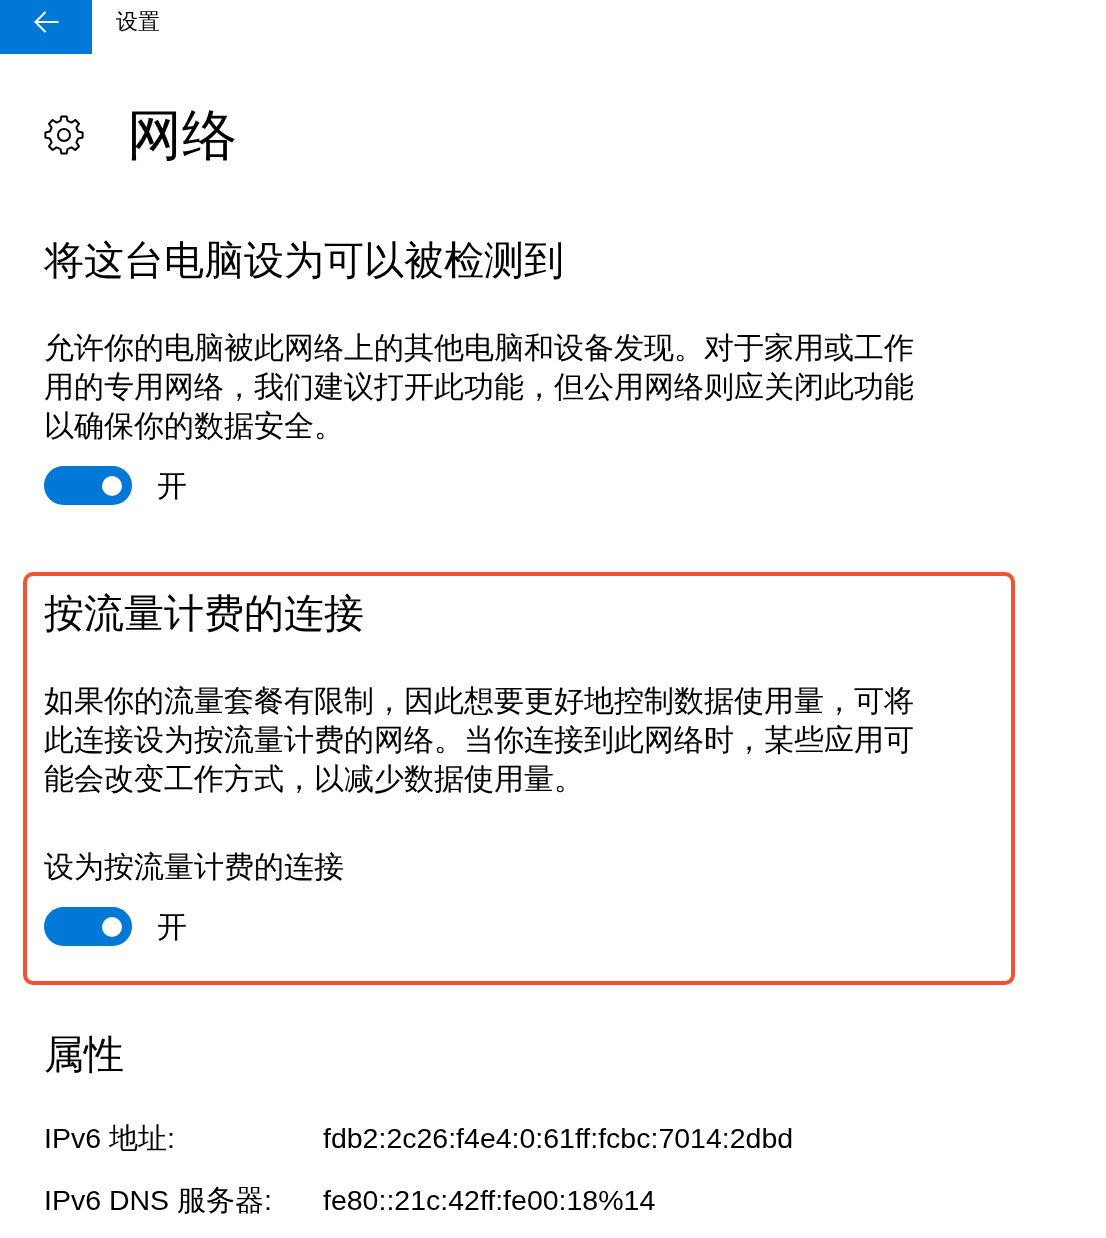 The image size is (1106, 1238). Describe the element at coordinates (204, 613) in the screenshot. I see `section-heading: 按流量计费的连接` at that location.